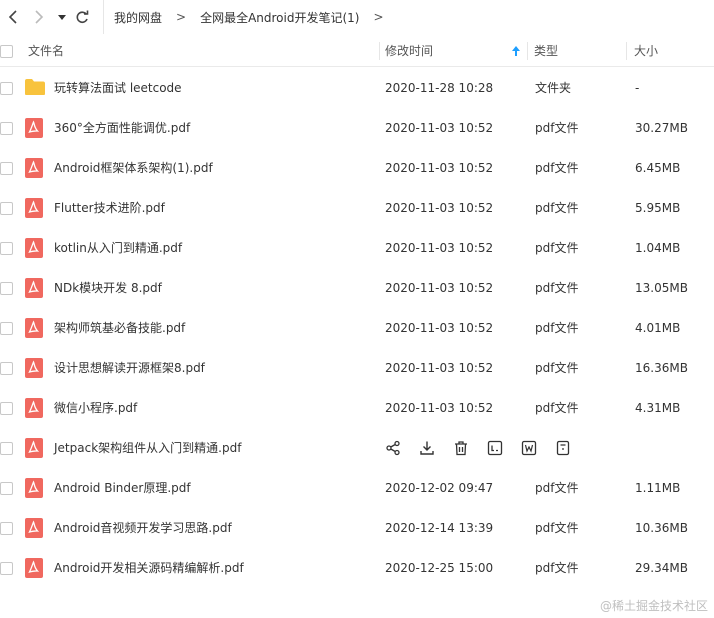  Describe the element at coordinates (279, 17) in the screenshot. I see `breadcrumb-item-current-folder: 全网最全Android开发笔记(1)` at that location.